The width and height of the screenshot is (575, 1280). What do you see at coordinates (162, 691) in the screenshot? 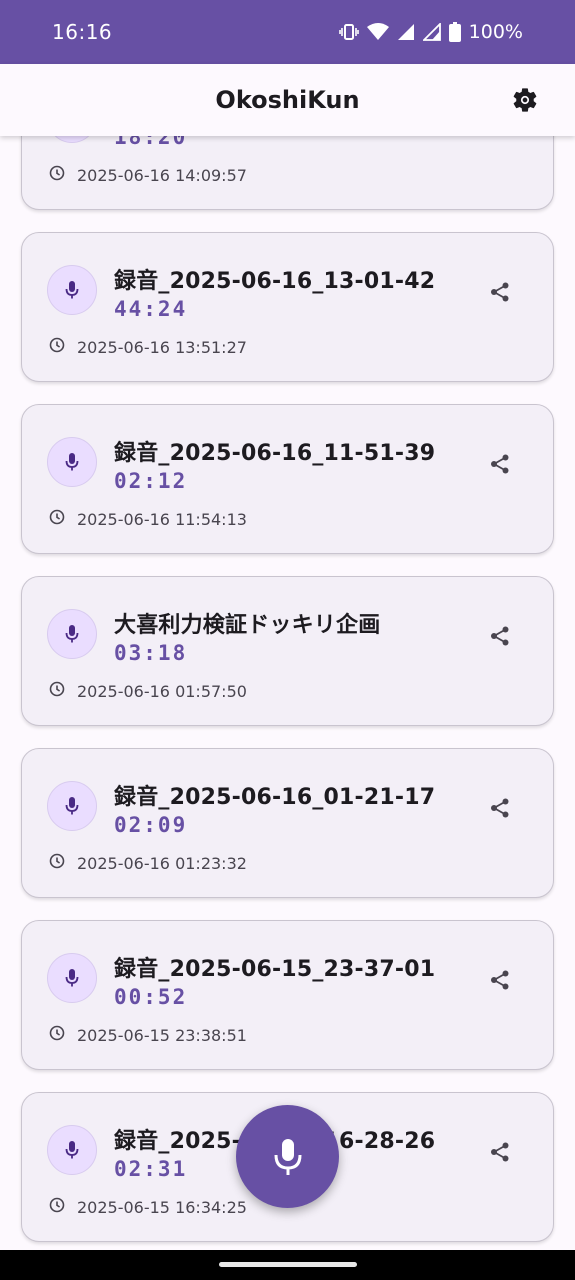
I see `recording-date: 2025-06-16 01:57:50` at bounding box center [162, 691].